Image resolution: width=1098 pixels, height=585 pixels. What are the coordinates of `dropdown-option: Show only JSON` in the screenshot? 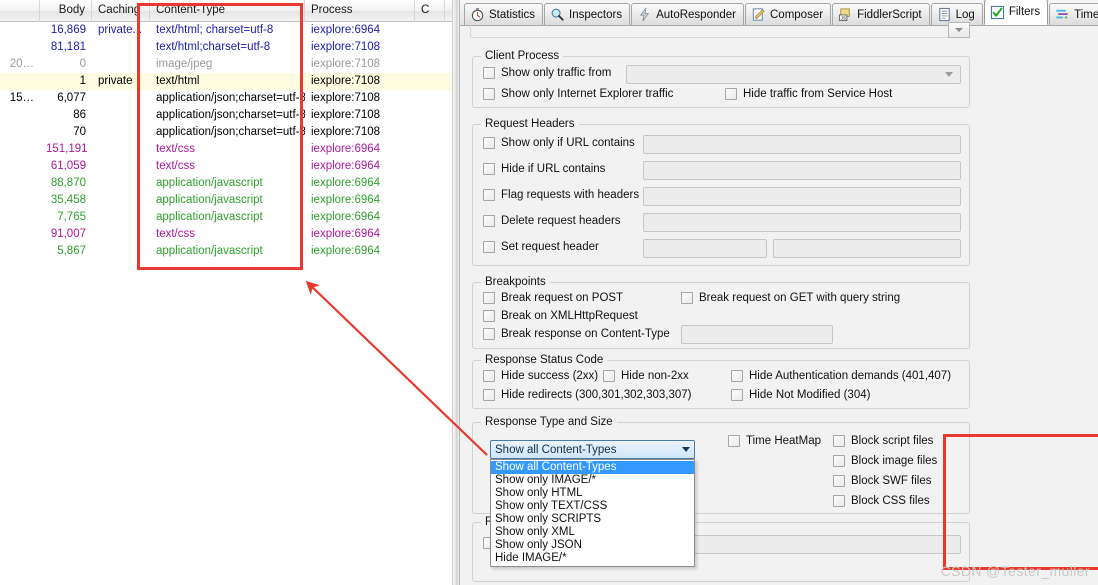 It's located at (592, 545).